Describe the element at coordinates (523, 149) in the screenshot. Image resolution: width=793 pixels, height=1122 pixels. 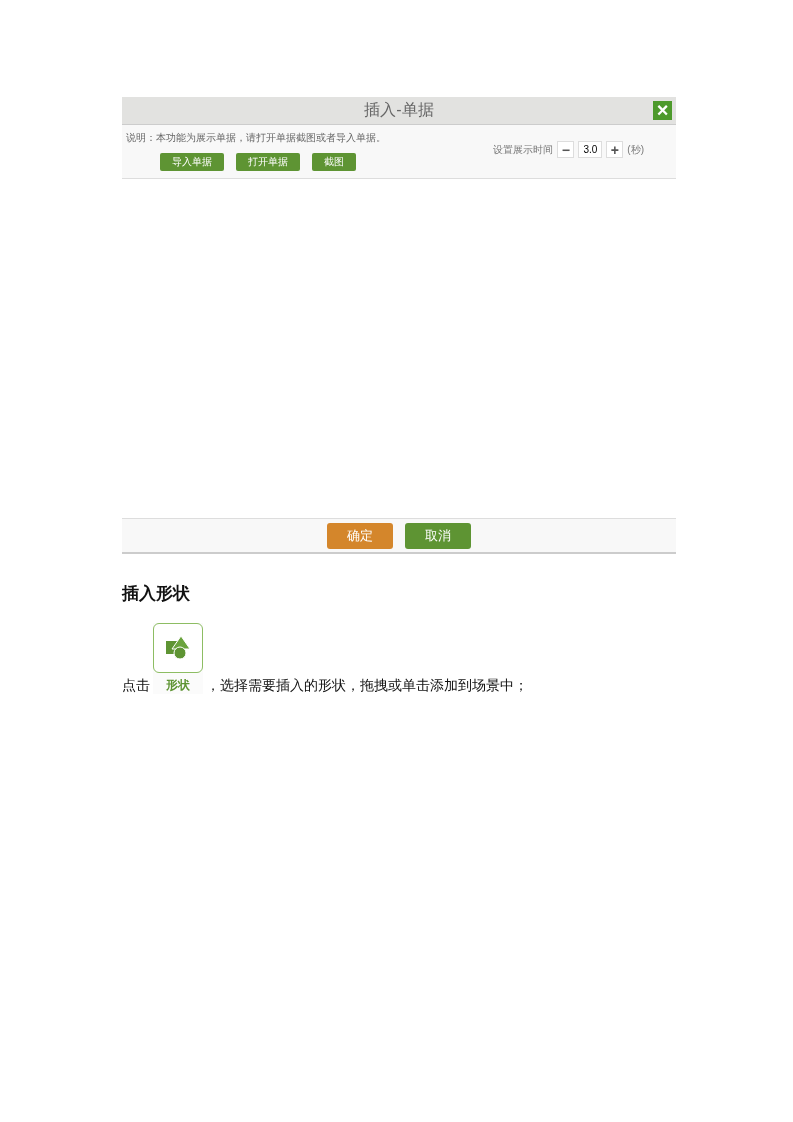
I see `duration-label: 设置展示时间` at that location.